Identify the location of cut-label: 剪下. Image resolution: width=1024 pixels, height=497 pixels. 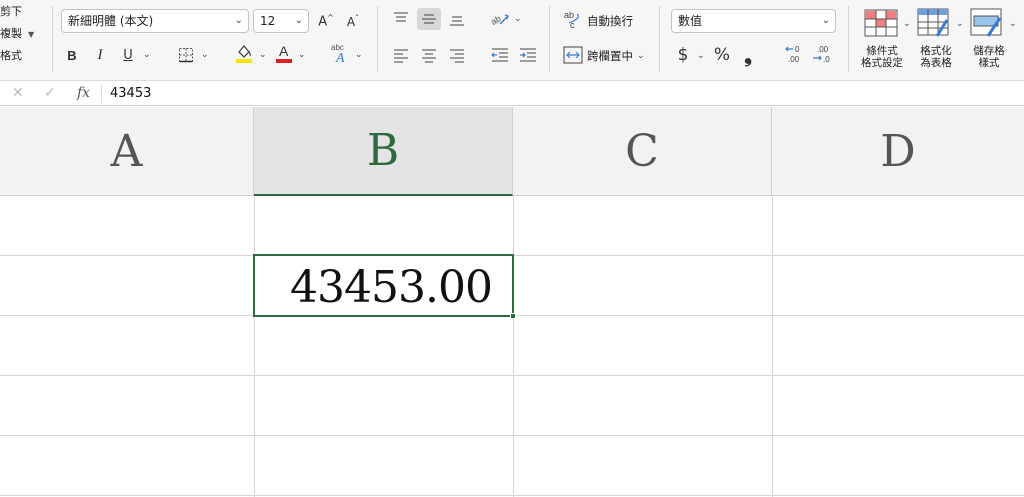
(11, 11).